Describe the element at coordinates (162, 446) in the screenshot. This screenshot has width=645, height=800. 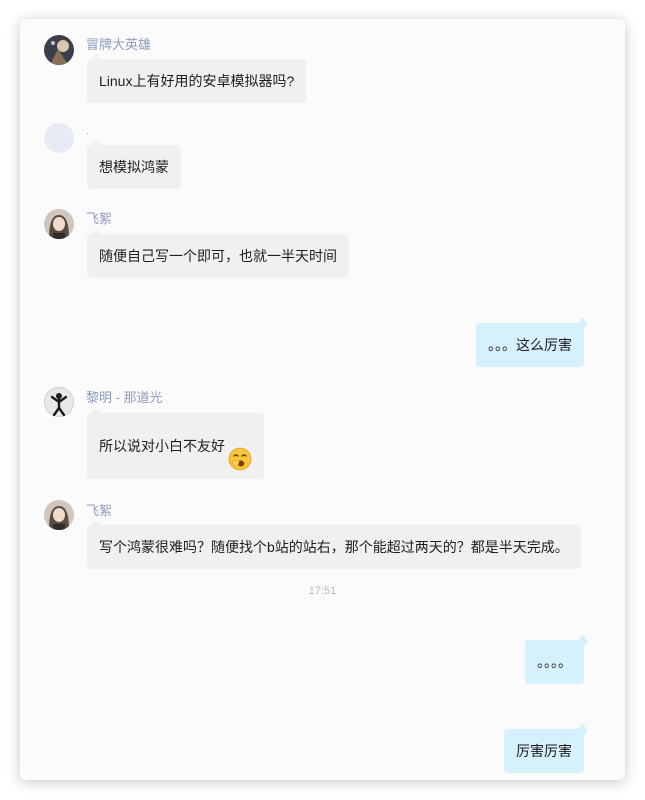
I see `message-text: 所以说对小白不友好` at that location.